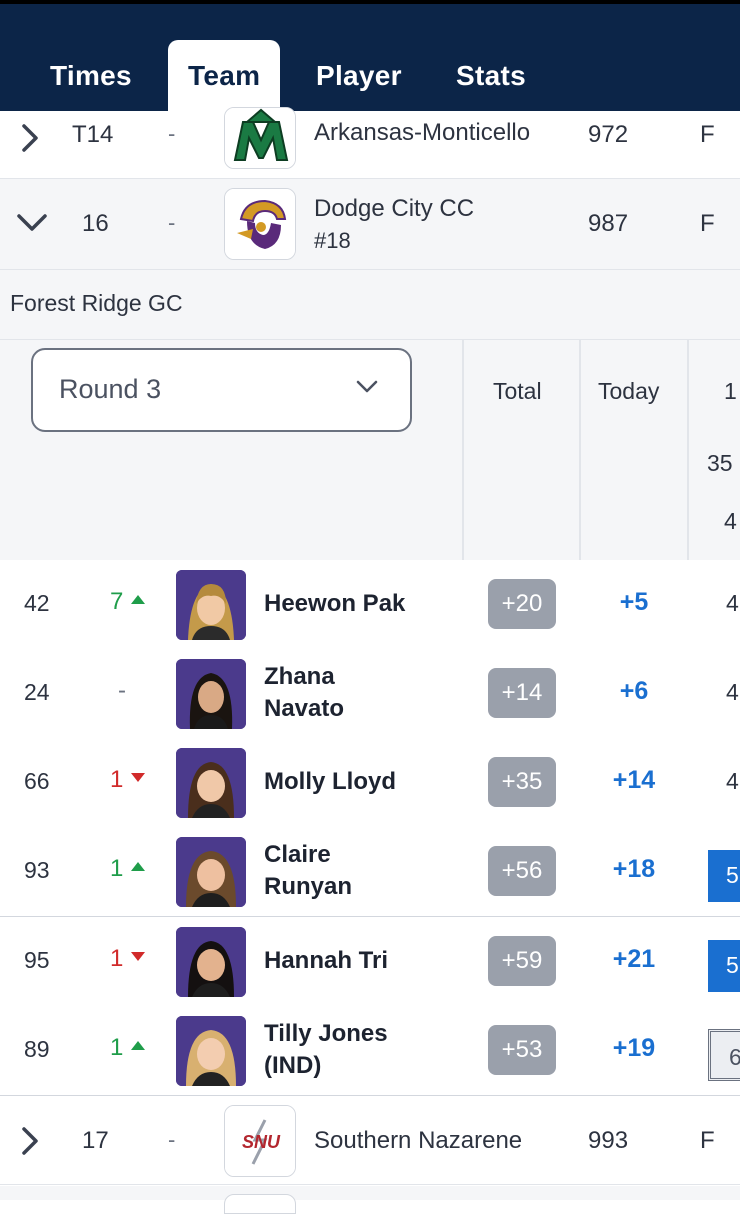  I want to click on player-today: +21, so click(634, 959).